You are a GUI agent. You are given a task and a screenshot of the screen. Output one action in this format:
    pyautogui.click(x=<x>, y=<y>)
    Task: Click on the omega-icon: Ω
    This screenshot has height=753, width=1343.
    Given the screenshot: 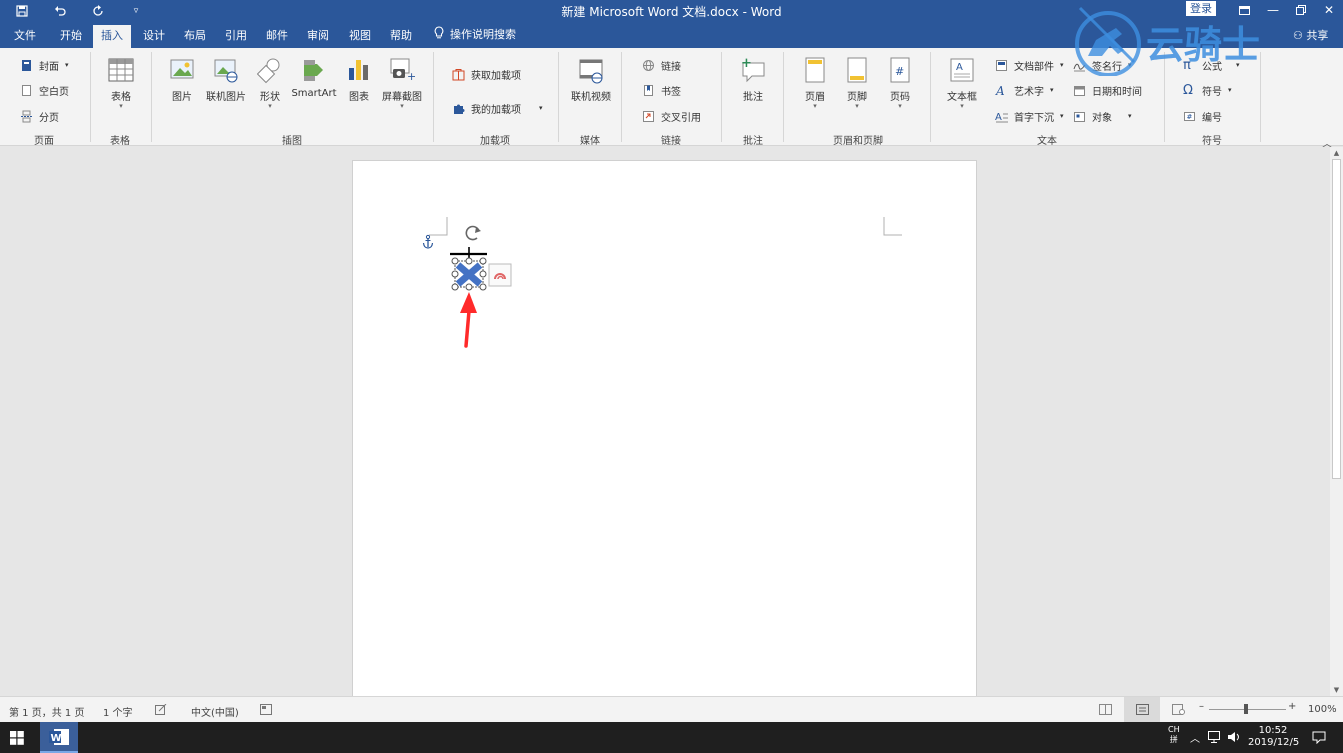 What is the action you would take?
    pyautogui.click(x=1188, y=90)
    